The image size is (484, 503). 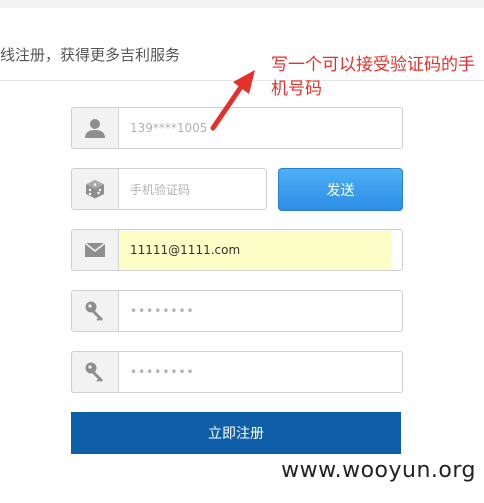 What do you see at coordinates (185, 250) in the screenshot?
I see `email-input: 11111@1111.com` at bounding box center [185, 250].